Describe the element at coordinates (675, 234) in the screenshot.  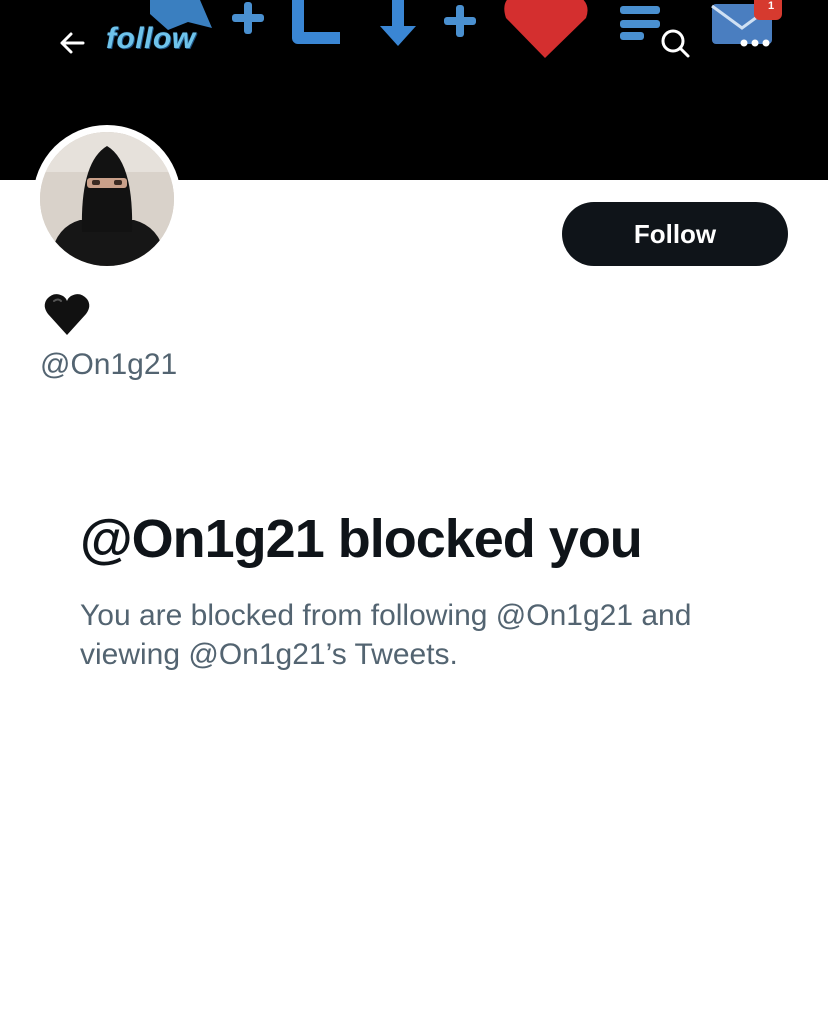
I see `follow-button: Follow` at that location.